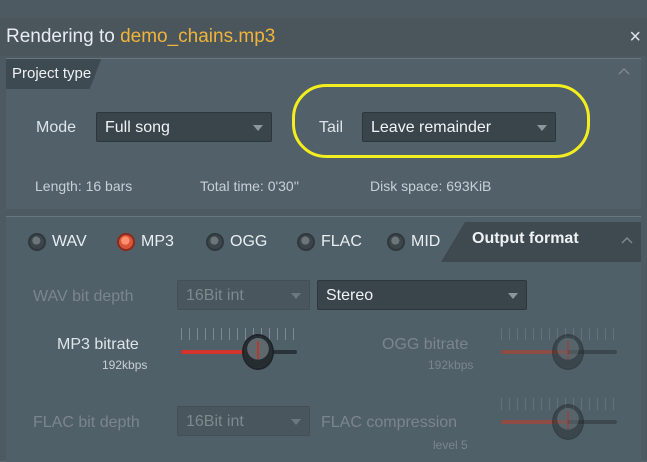 This screenshot has height=462, width=647. I want to click on mp3-bitrate-slider, so click(241, 352).